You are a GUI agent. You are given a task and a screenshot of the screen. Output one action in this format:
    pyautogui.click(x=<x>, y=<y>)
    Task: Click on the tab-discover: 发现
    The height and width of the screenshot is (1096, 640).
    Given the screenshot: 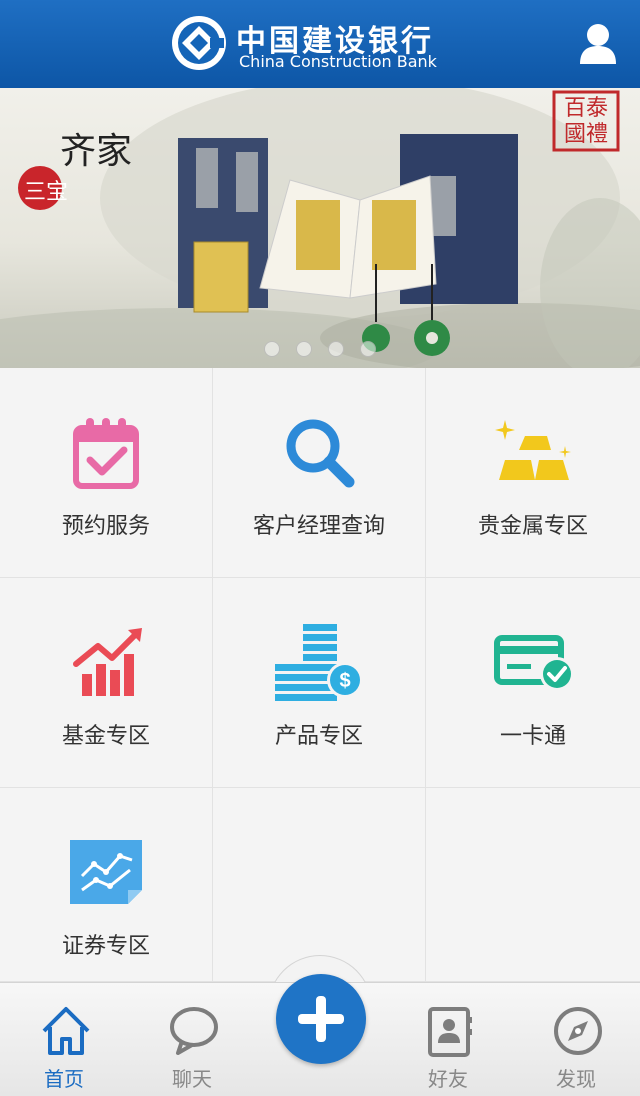 What is the action you would take?
    pyautogui.click(x=576, y=1039)
    